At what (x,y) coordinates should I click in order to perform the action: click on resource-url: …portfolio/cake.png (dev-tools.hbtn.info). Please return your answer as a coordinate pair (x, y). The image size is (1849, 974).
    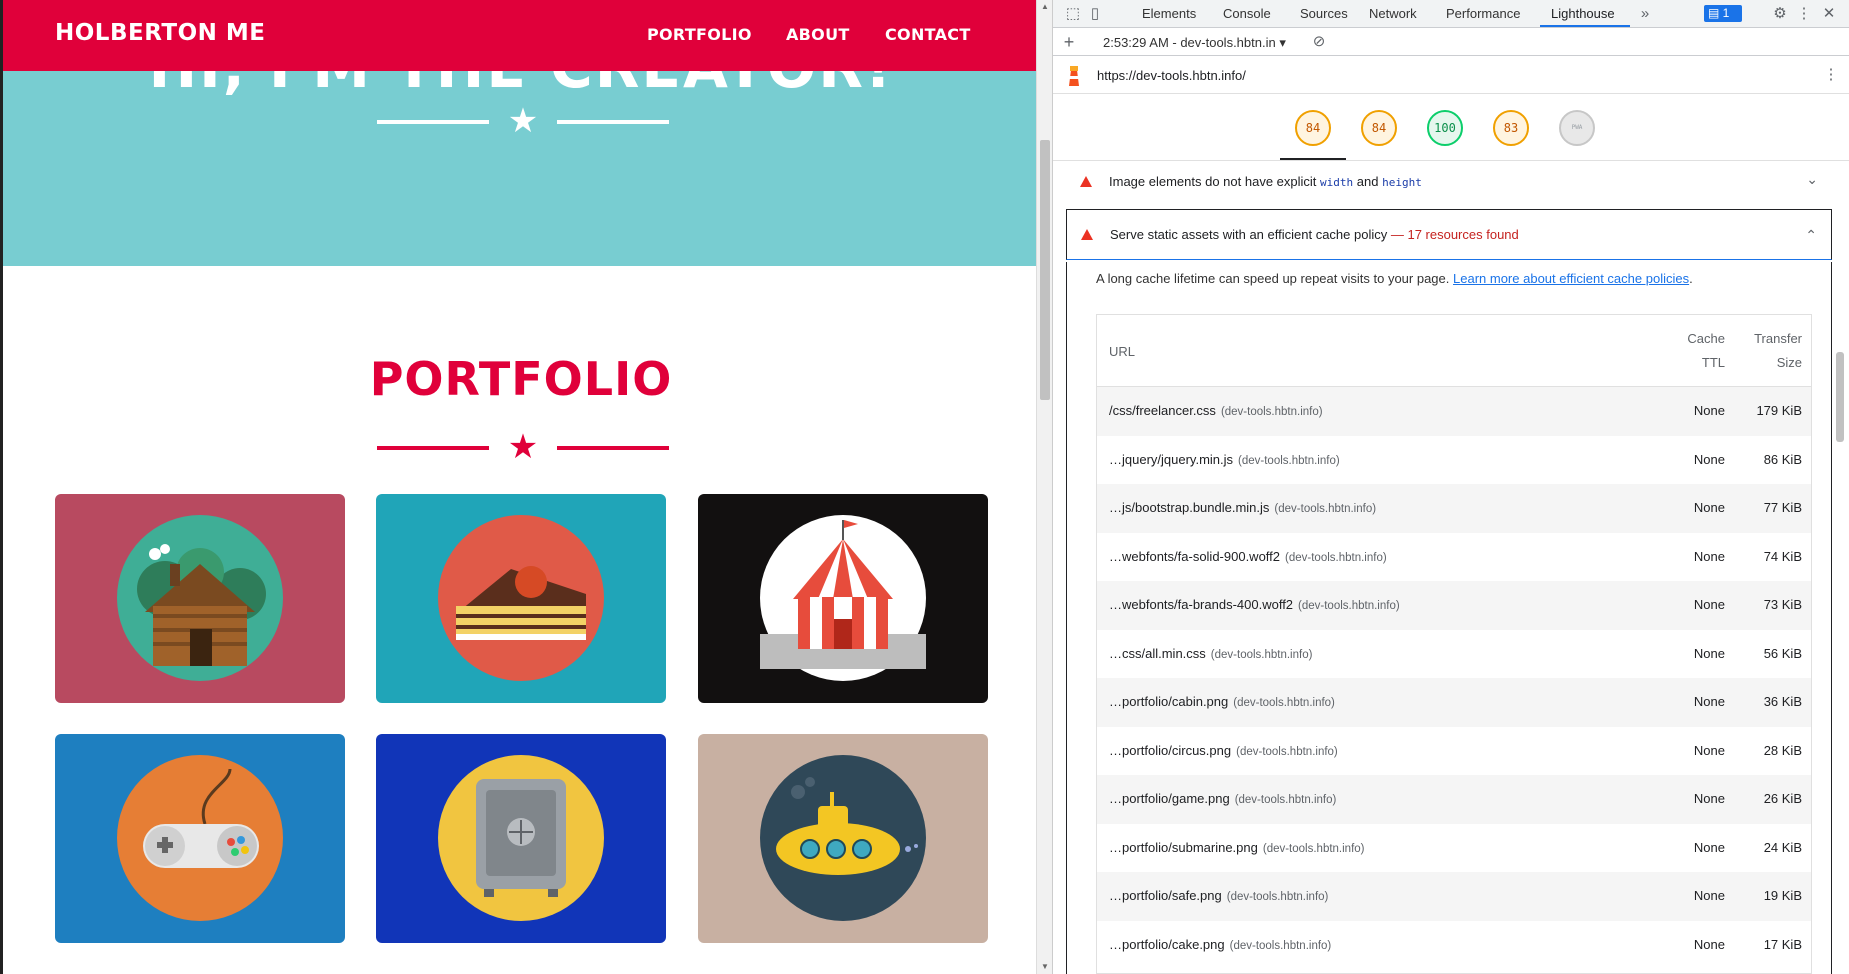
    Looking at the image, I should click on (1220, 944).